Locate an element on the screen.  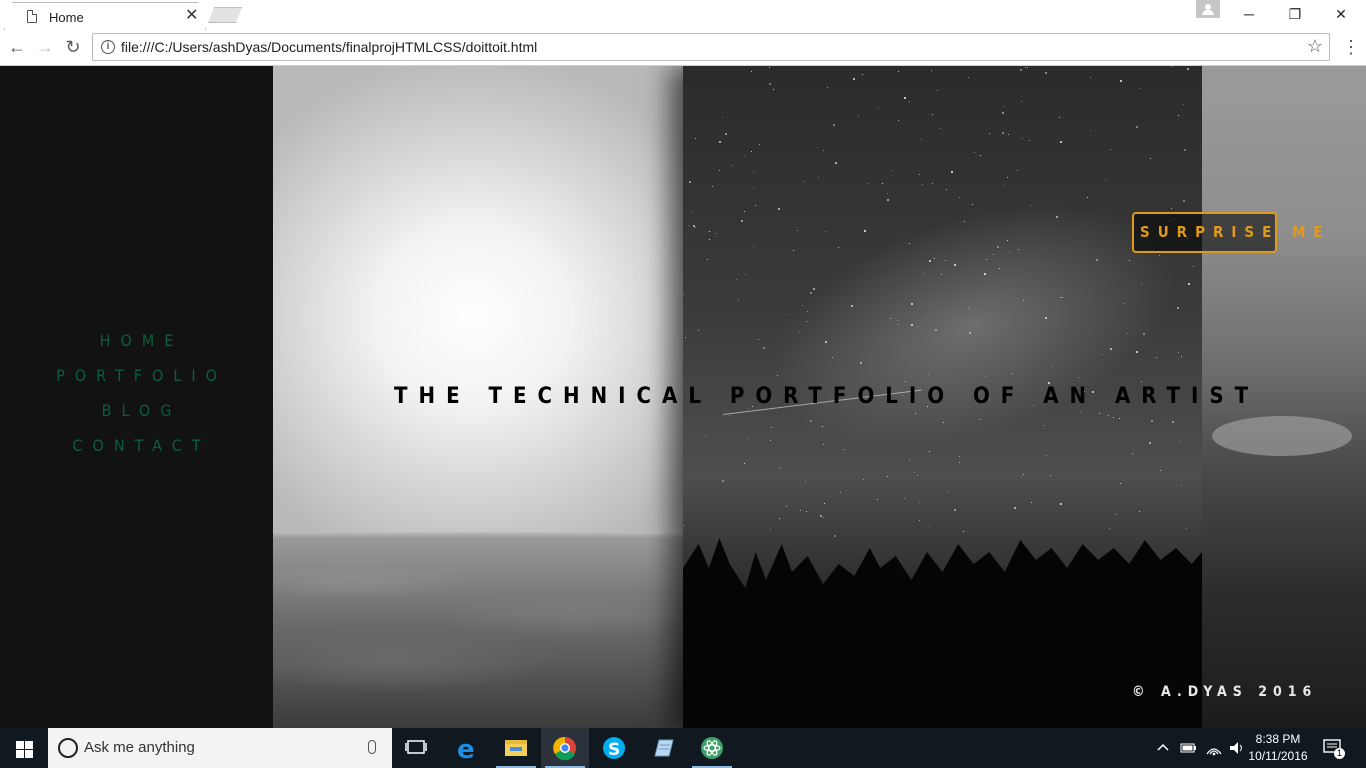
skype-icon: S is located at coordinates (614, 748).